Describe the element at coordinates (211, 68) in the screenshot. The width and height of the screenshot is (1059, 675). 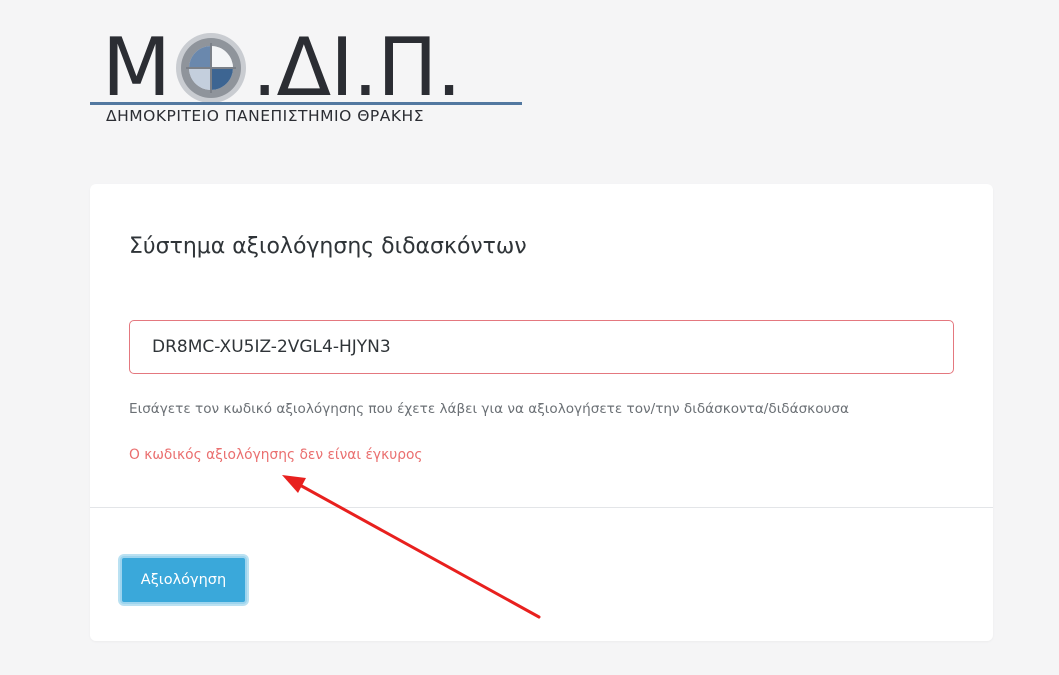
I see `logo-emblem-icon` at that location.